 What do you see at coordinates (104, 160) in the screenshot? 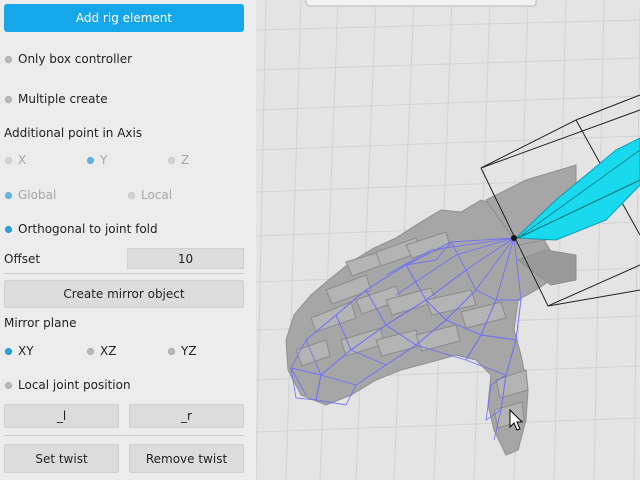
I see `axis-y-label: Y` at bounding box center [104, 160].